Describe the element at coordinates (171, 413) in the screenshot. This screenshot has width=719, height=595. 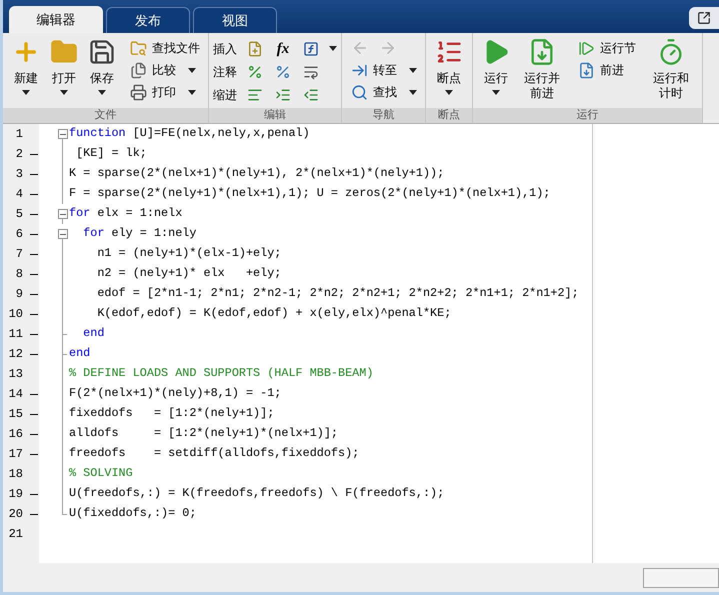
I see `code-line: fixeddofs = [1:2*(nely+1)];` at that location.